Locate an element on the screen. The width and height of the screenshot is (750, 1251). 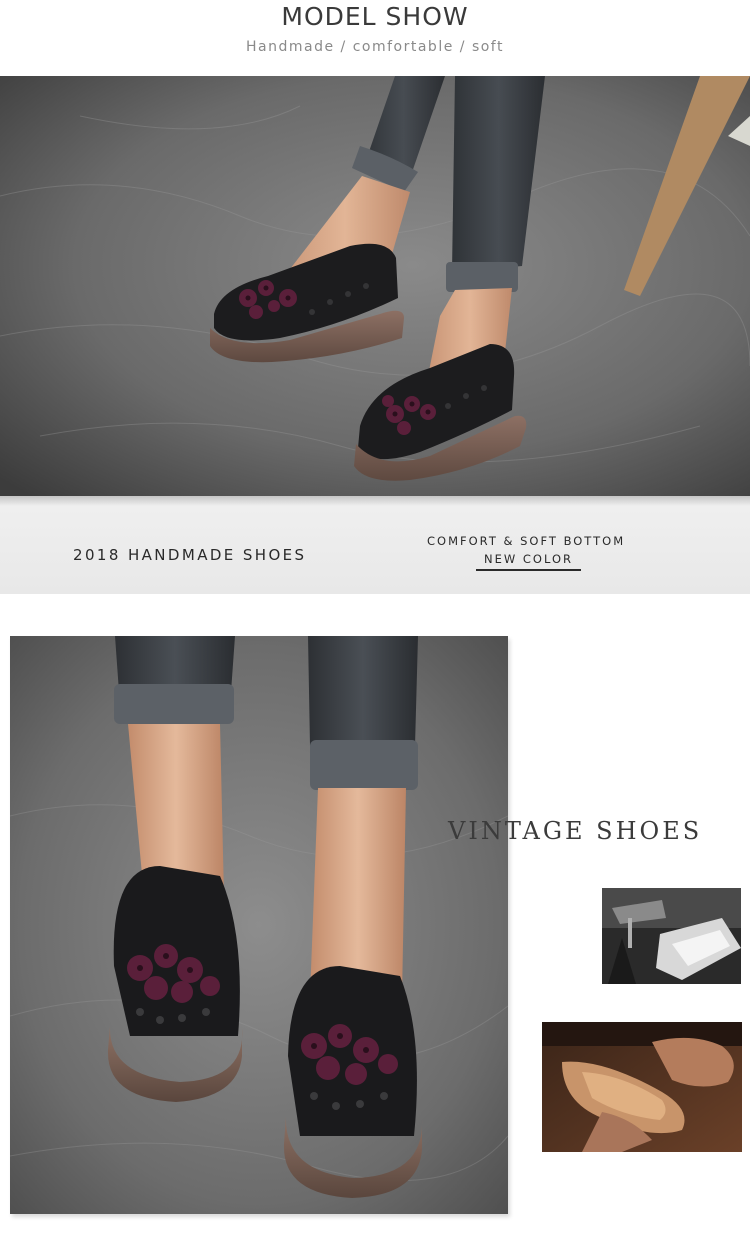
craft-photo-leather is located at coordinates (642, 1087).